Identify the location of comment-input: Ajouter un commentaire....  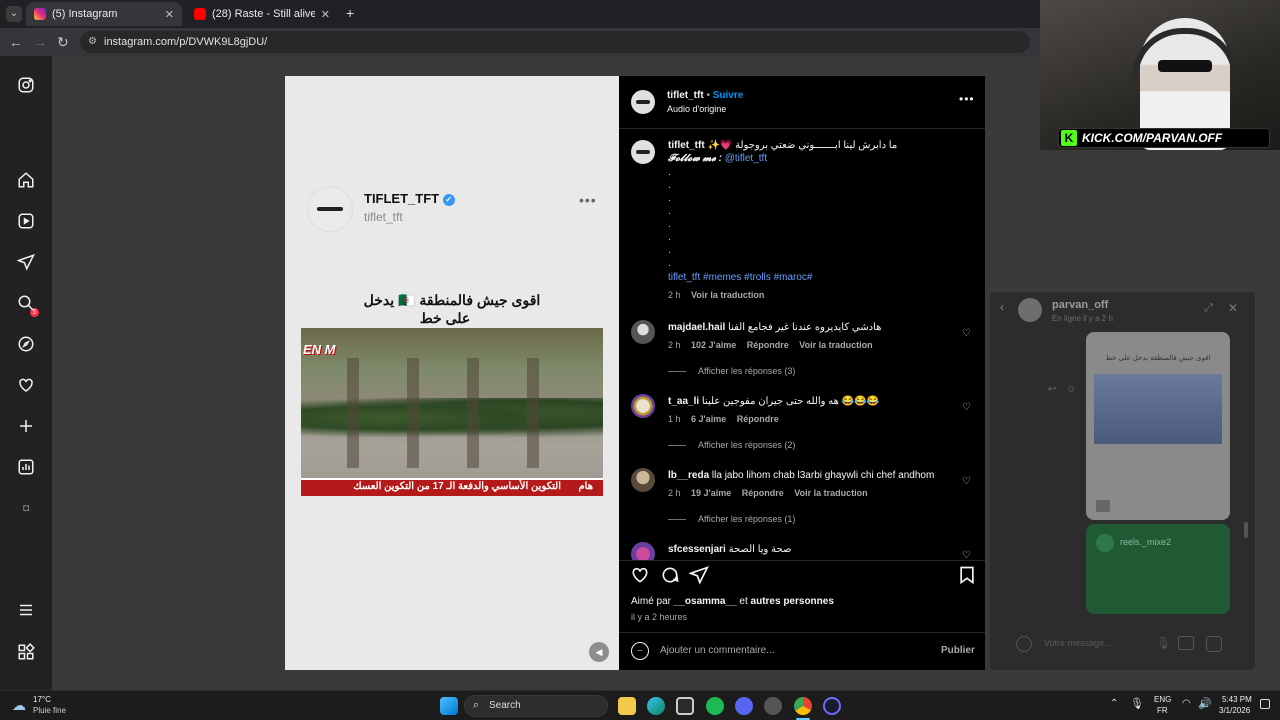
(717, 650).